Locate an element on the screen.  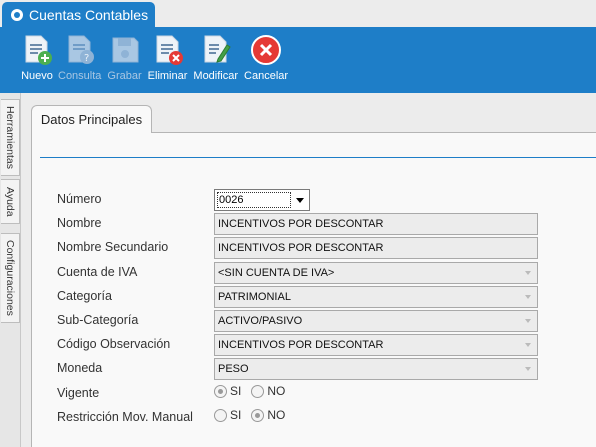
restriccion-si-label: SI is located at coordinates (236, 415).